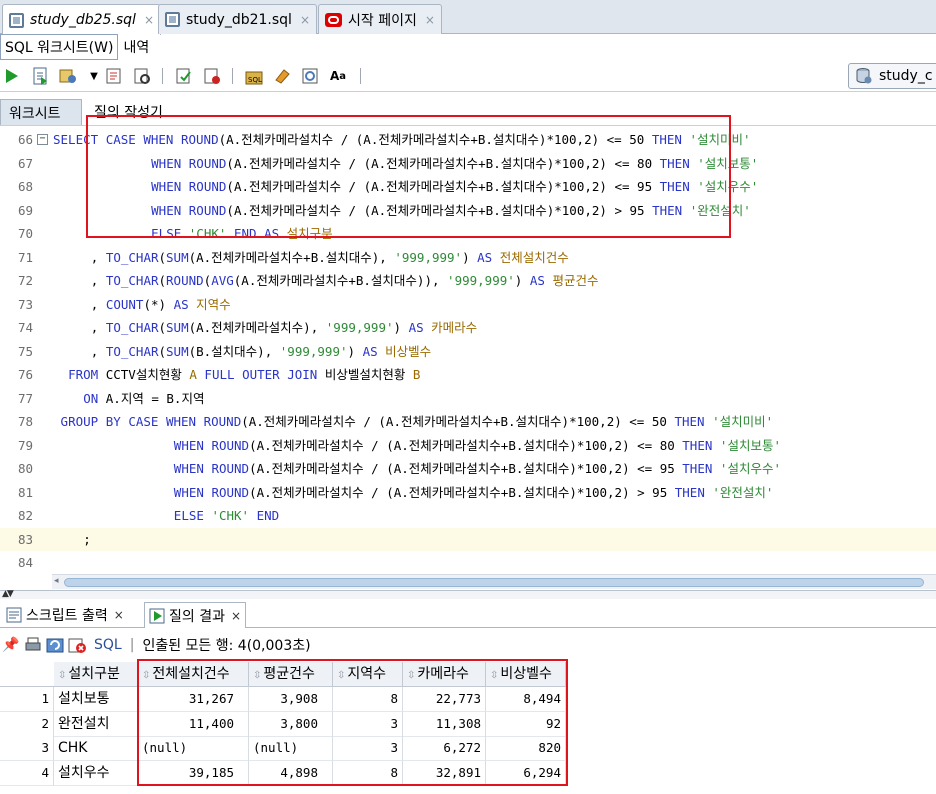 This screenshot has width=936, height=794. I want to click on sql-history-icon: SQL, so click(254, 76).